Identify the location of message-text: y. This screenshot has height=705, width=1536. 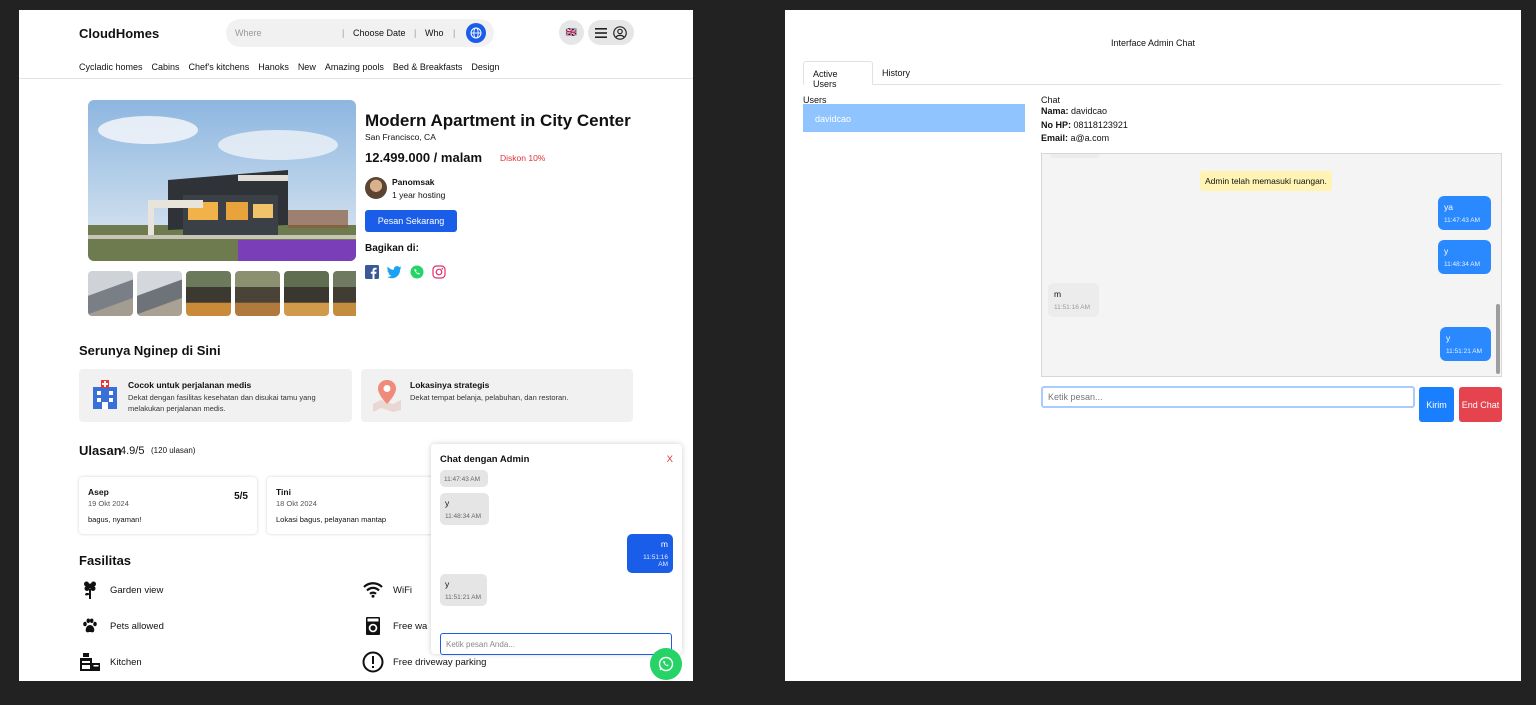
(1446, 251).